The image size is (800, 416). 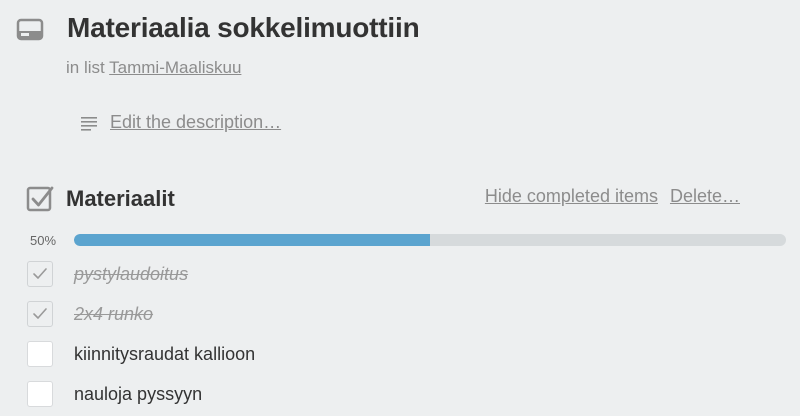 I want to click on description-lines-icon, so click(x=89, y=123).